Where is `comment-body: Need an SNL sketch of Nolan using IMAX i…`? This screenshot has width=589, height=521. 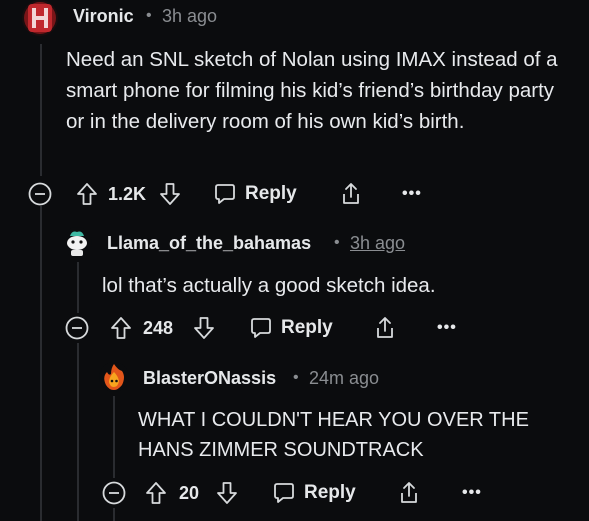 comment-body: Need an SNL sketch of Nolan using IMAX i… is located at coordinates (312, 90).